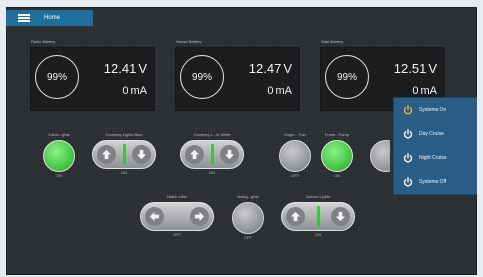 This screenshot has width=483, height=277. Describe the element at coordinates (433, 110) in the screenshot. I see `scene-label: Systems On` at that location.